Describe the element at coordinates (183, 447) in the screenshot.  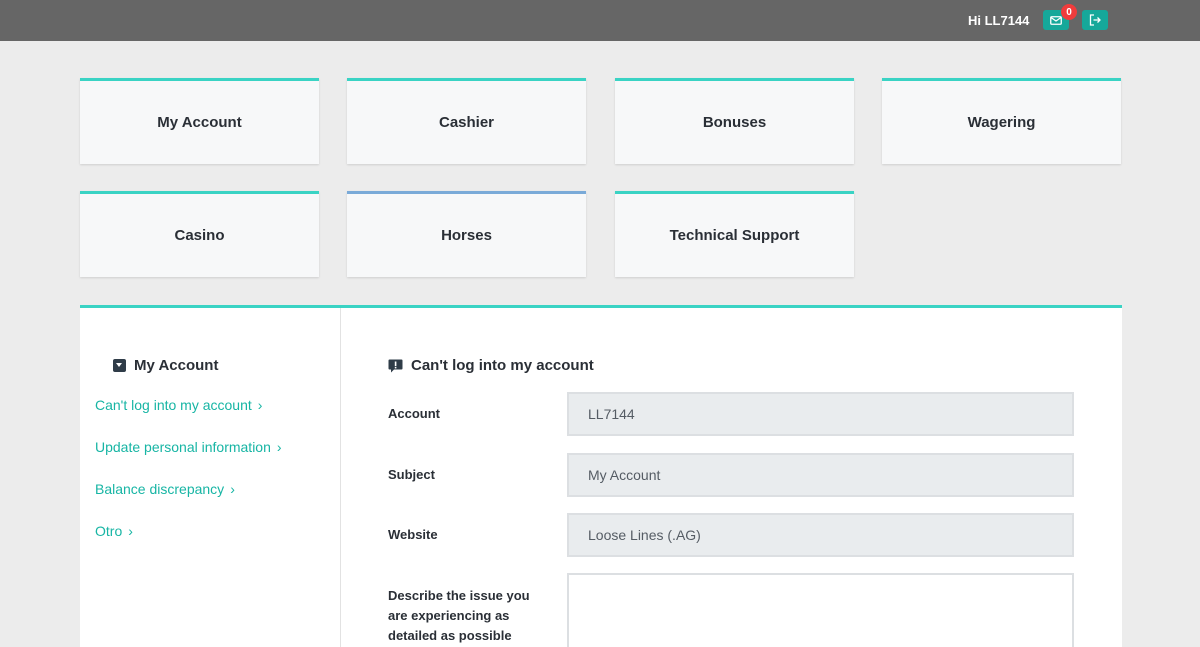
I see `sidebar-link-label: Update personal information` at that location.